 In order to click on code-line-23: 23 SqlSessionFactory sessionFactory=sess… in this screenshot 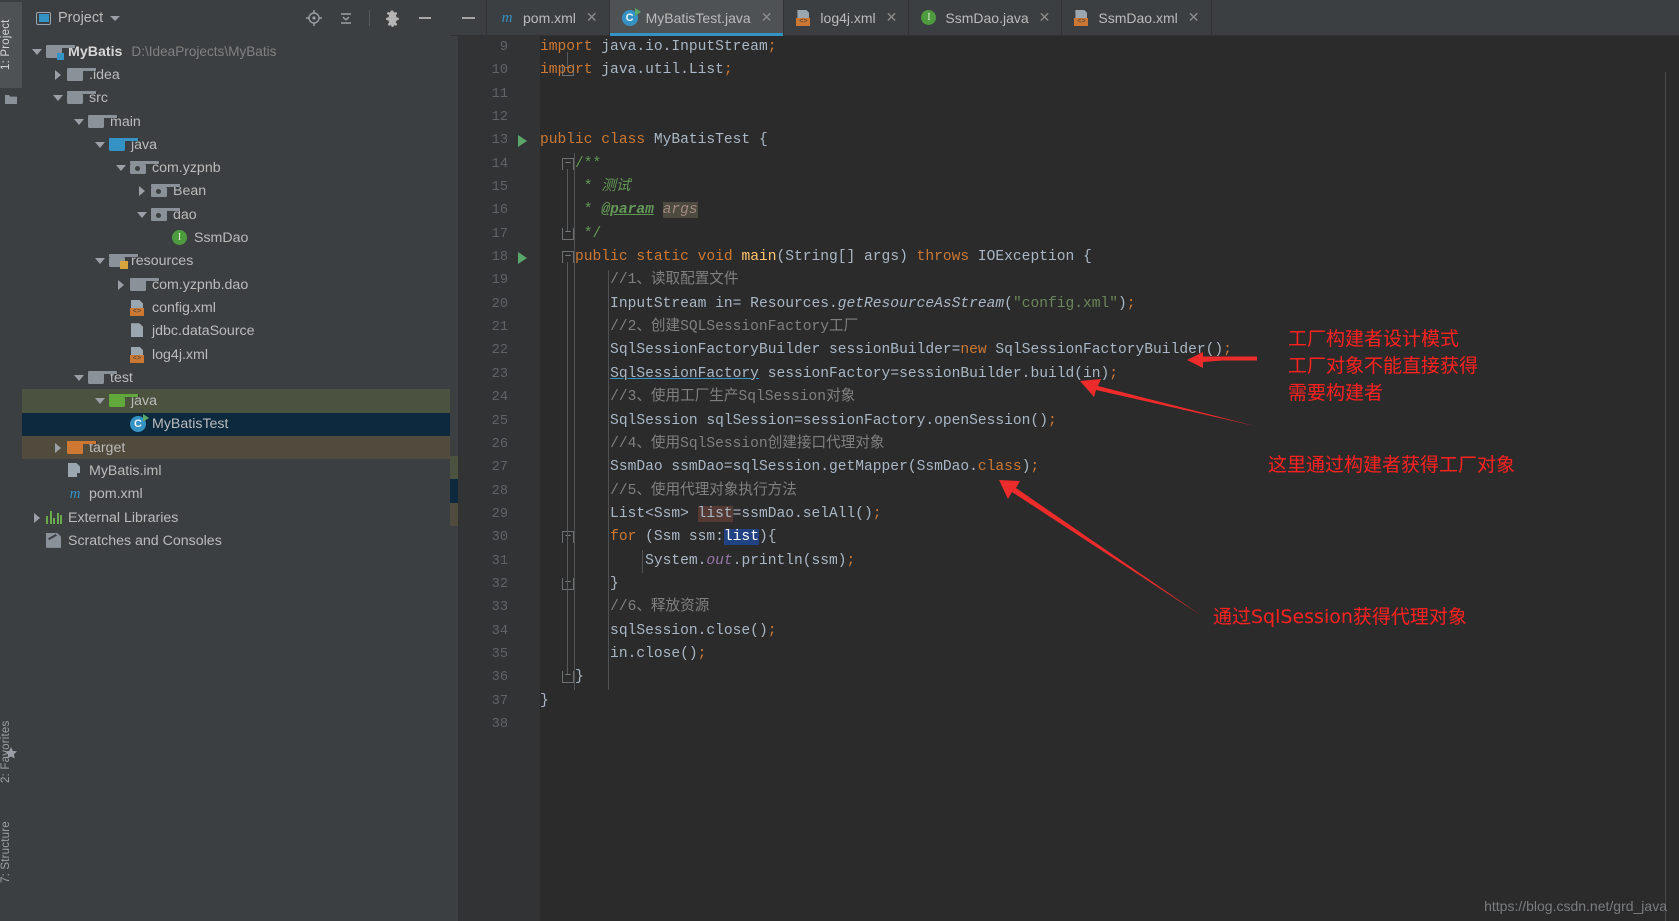, I will do `click(1064, 374)`.